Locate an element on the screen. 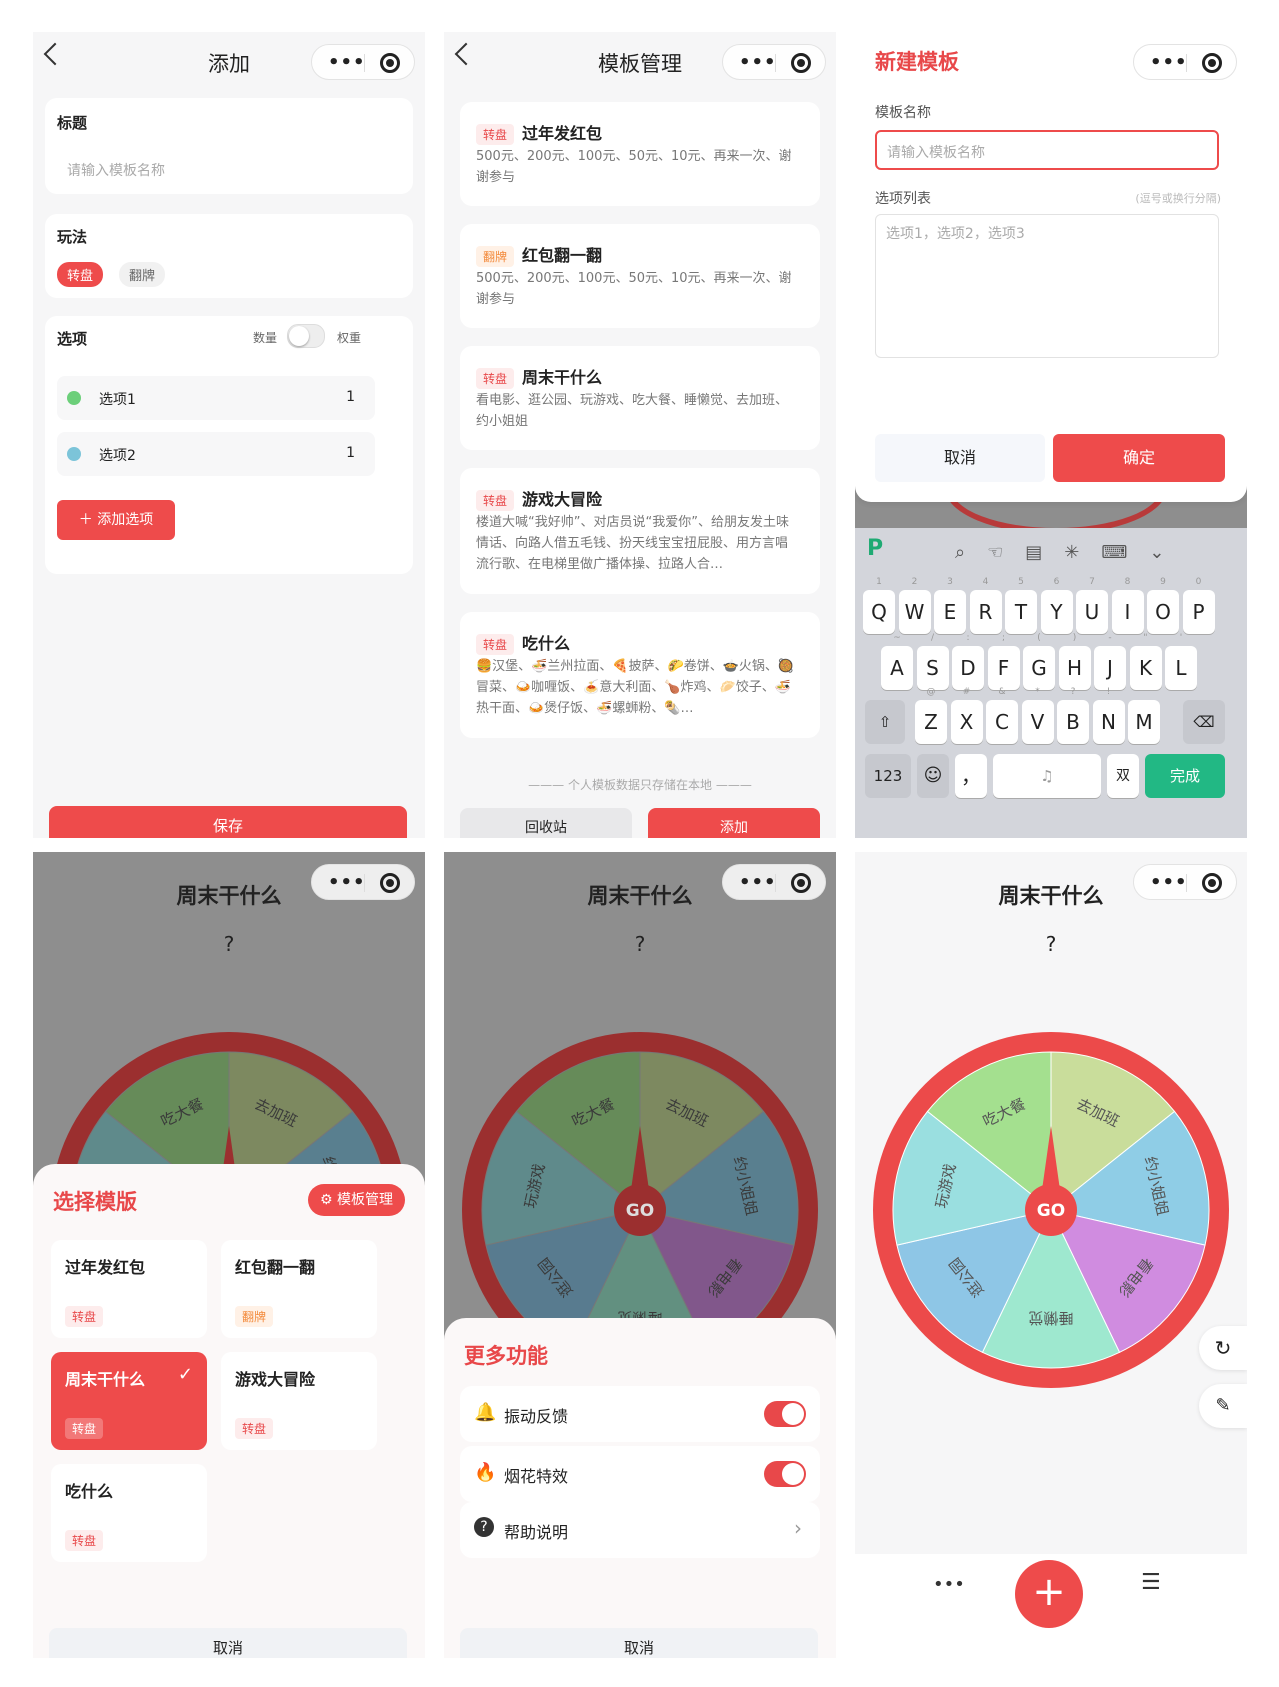 This screenshot has width=1279, height=1687. shift-key: ⇧ is located at coordinates (885, 722).